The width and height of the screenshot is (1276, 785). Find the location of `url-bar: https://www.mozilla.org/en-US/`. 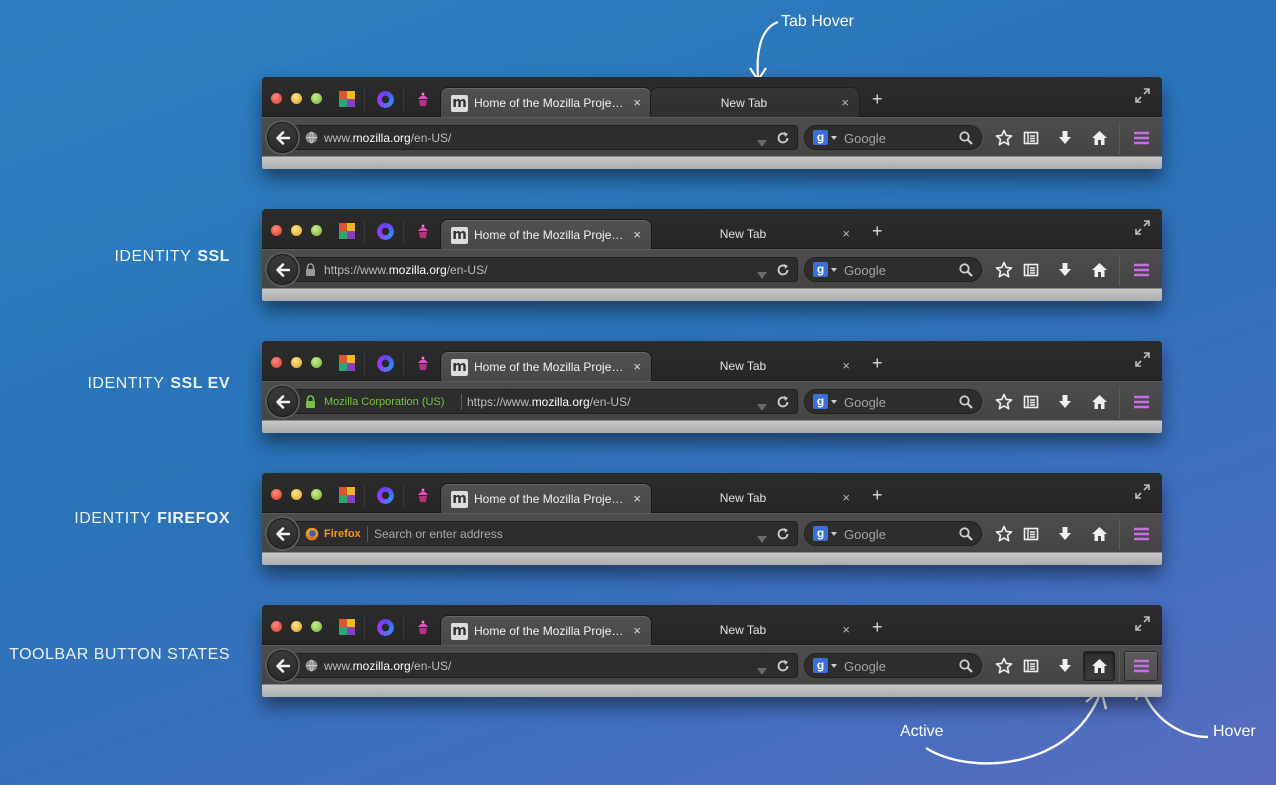

url-bar: https://www.mozilla.org/en-US/ is located at coordinates (545, 269).